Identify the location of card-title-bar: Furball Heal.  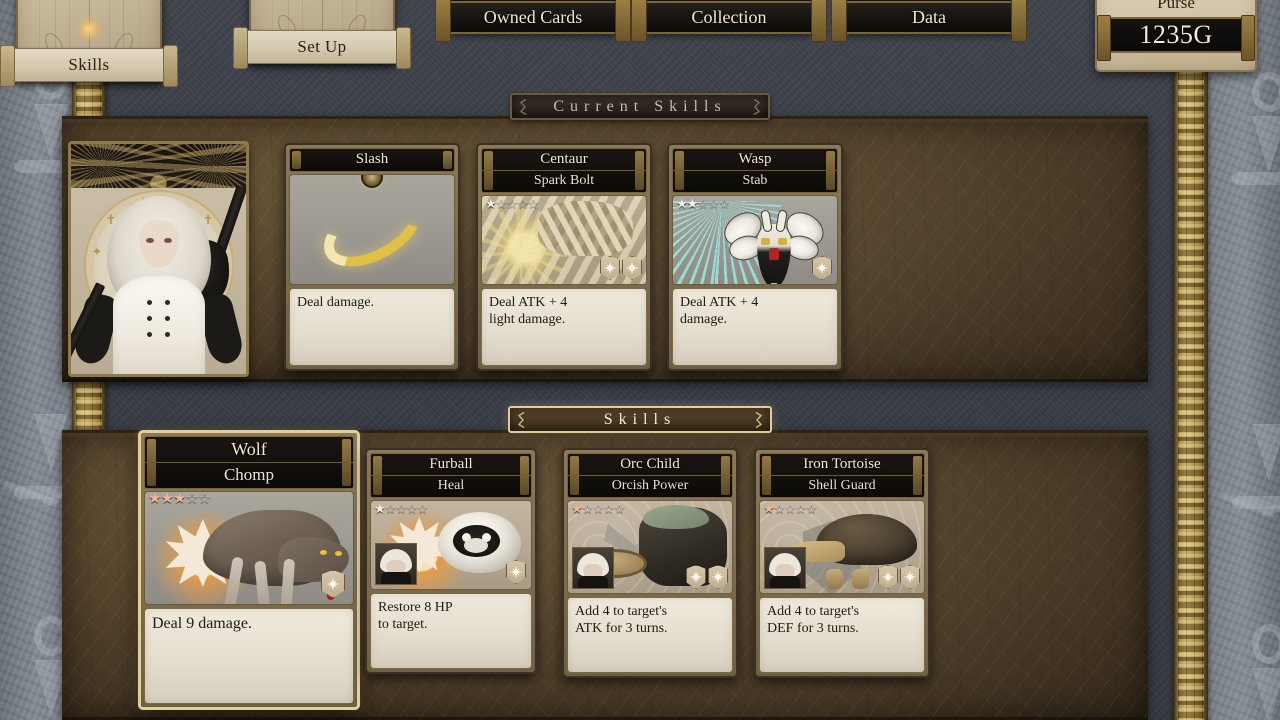
(451, 475).